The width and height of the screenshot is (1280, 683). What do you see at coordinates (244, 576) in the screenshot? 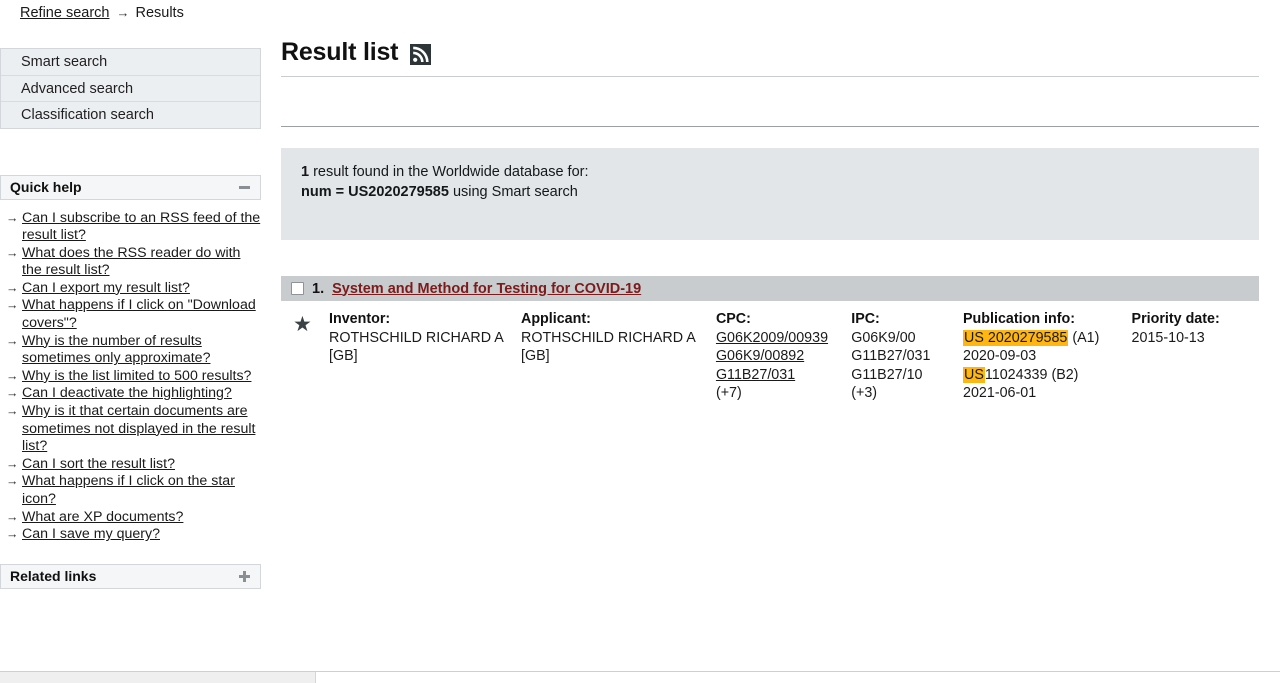
I see `expand-plus-icon` at bounding box center [244, 576].